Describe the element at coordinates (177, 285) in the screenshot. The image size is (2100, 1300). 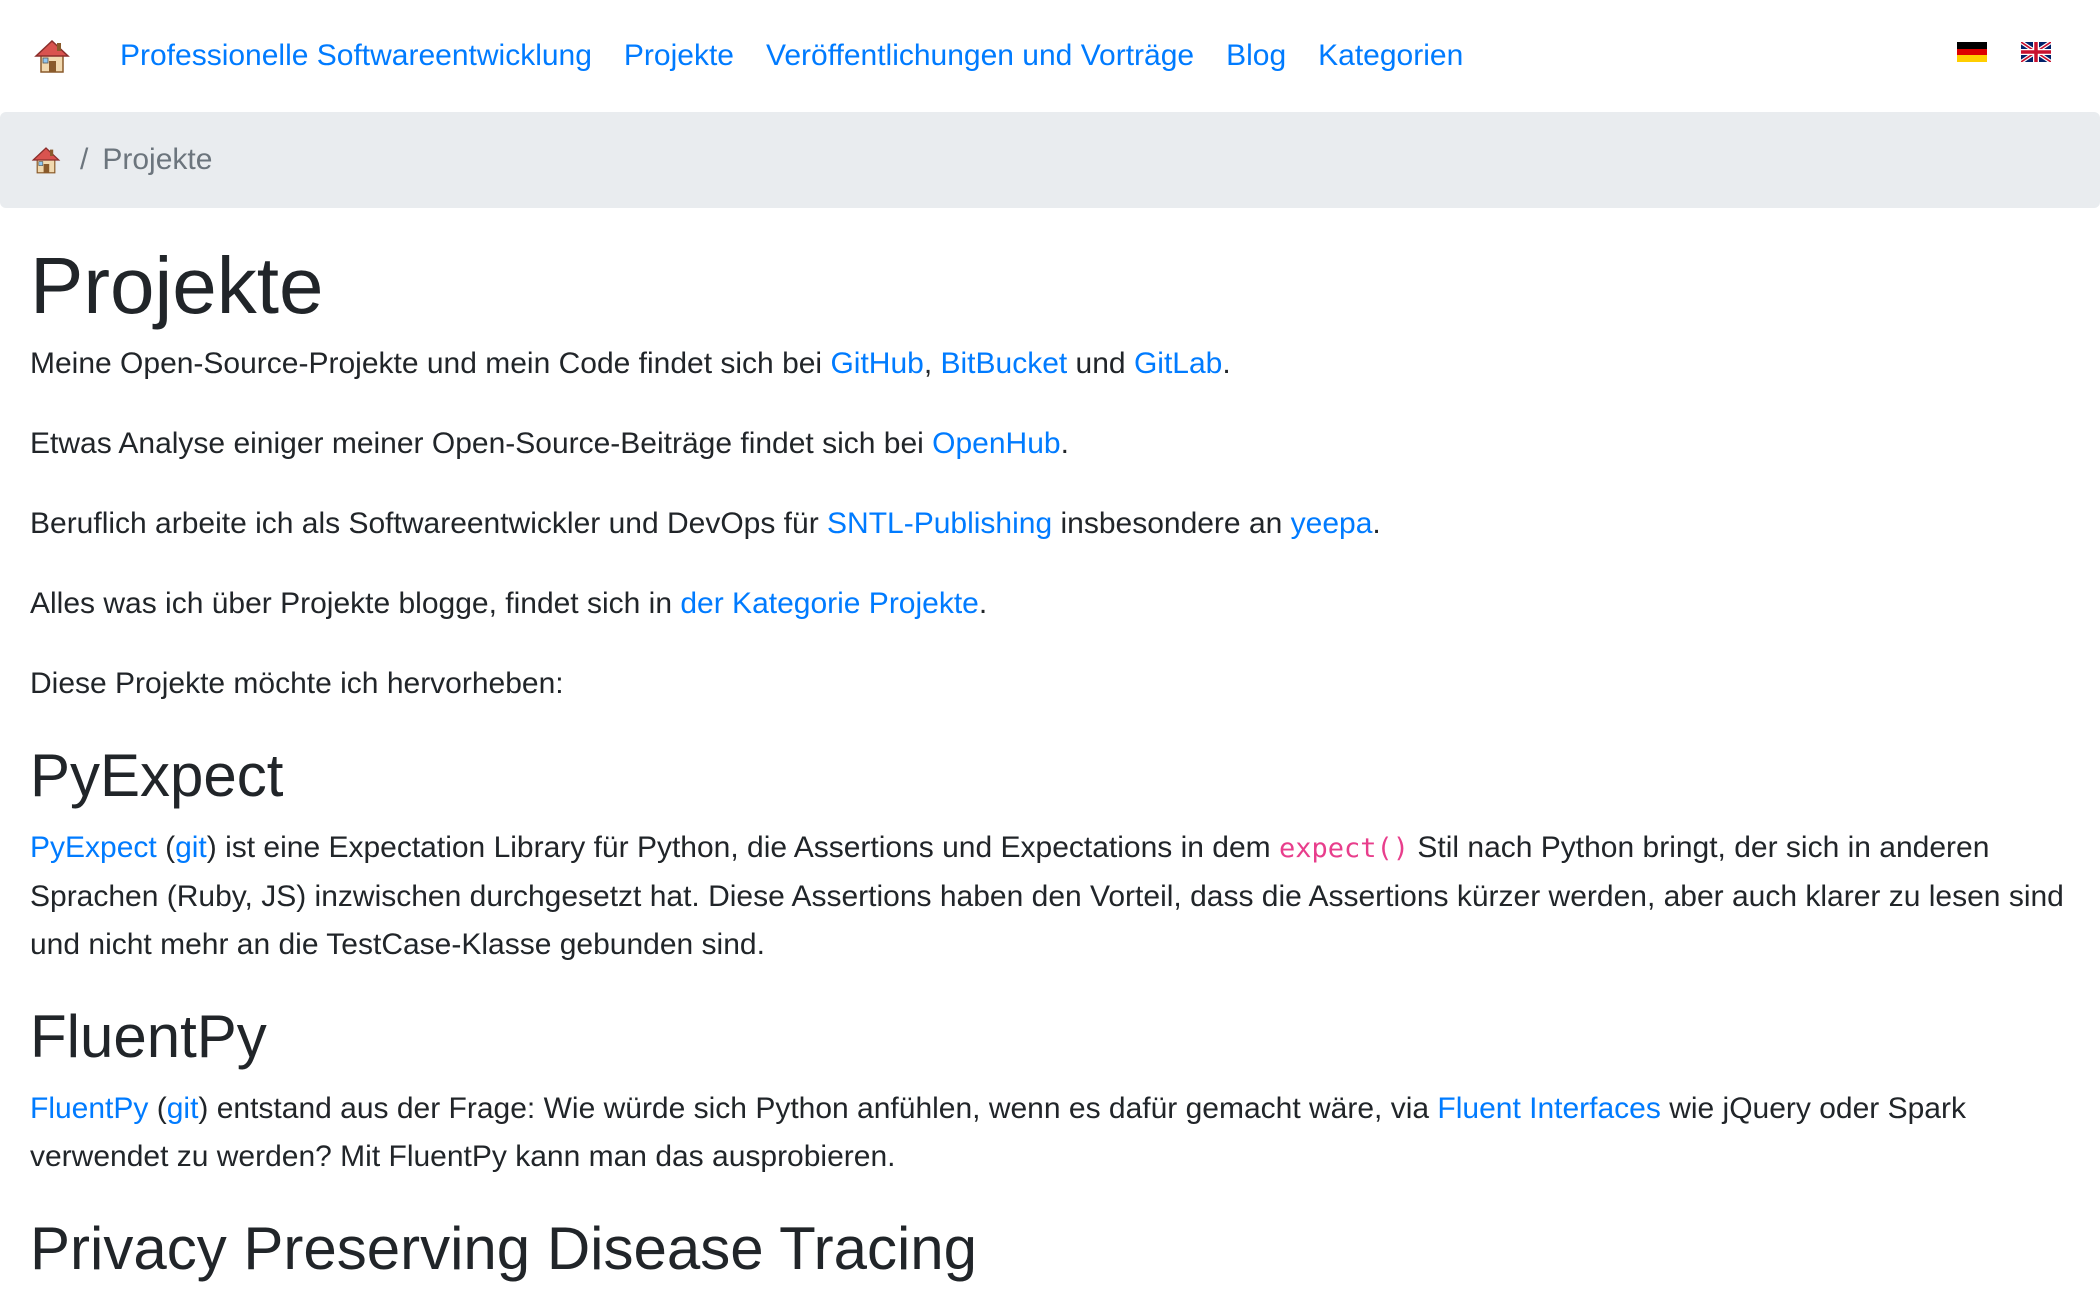
I see `page-title: Projekte` at that location.